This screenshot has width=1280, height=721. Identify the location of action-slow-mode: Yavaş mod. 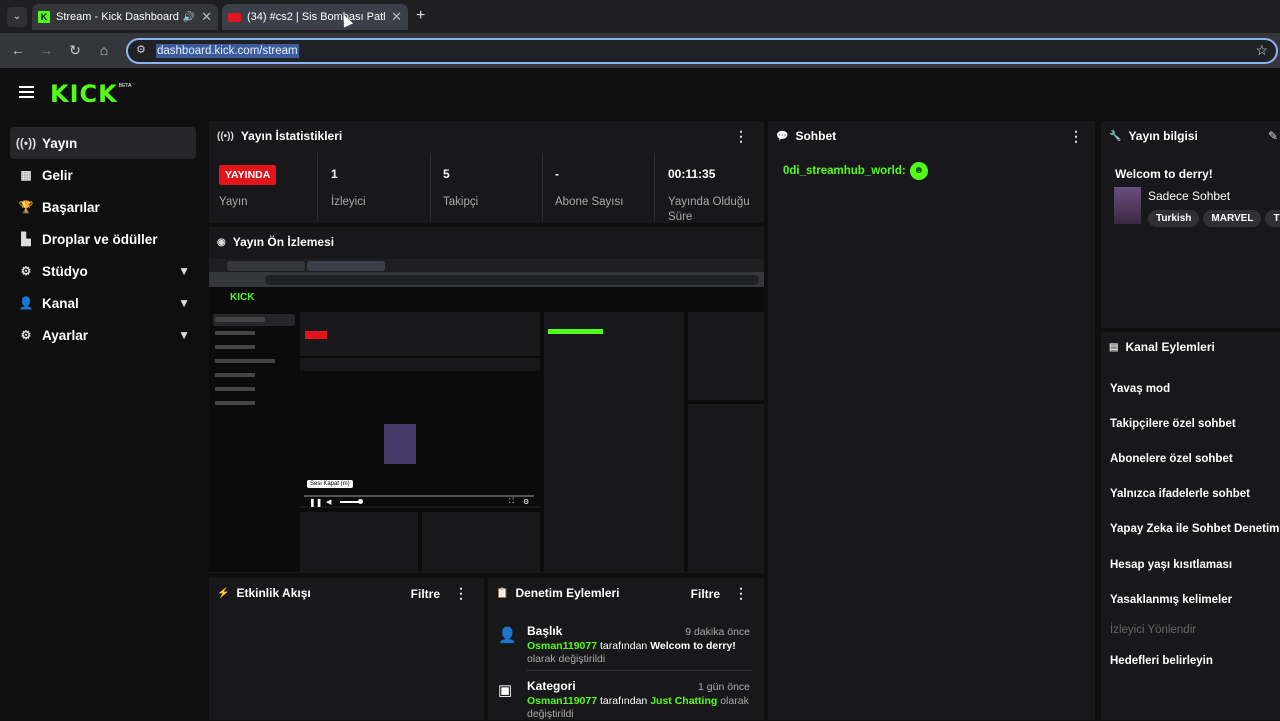
(1140, 389).